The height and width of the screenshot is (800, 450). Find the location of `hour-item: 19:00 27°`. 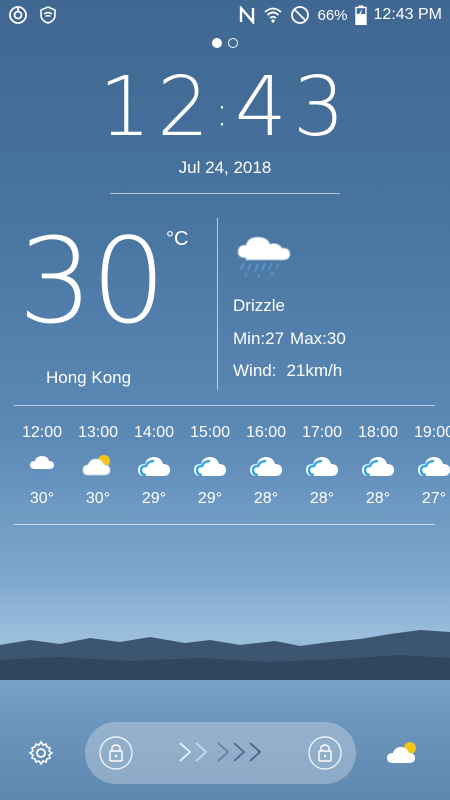

hour-item: 19:00 27° is located at coordinates (428, 466).